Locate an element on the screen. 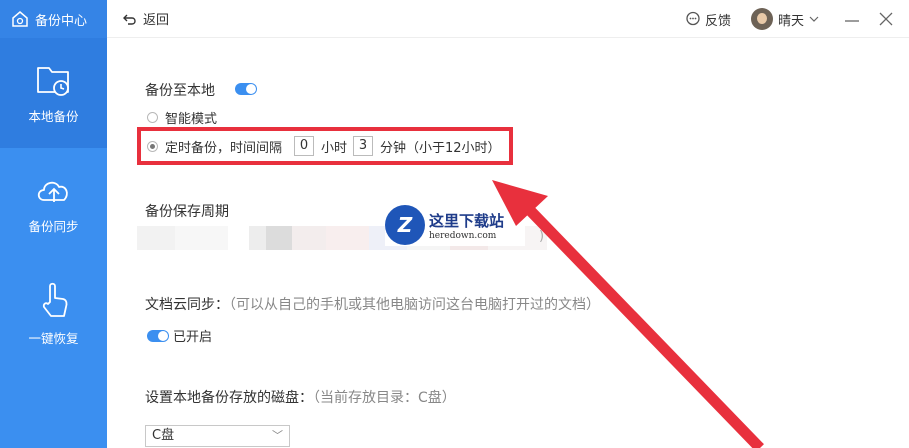 The image size is (909, 448). watermark-name: 这里下载站 is located at coordinates (467, 220).